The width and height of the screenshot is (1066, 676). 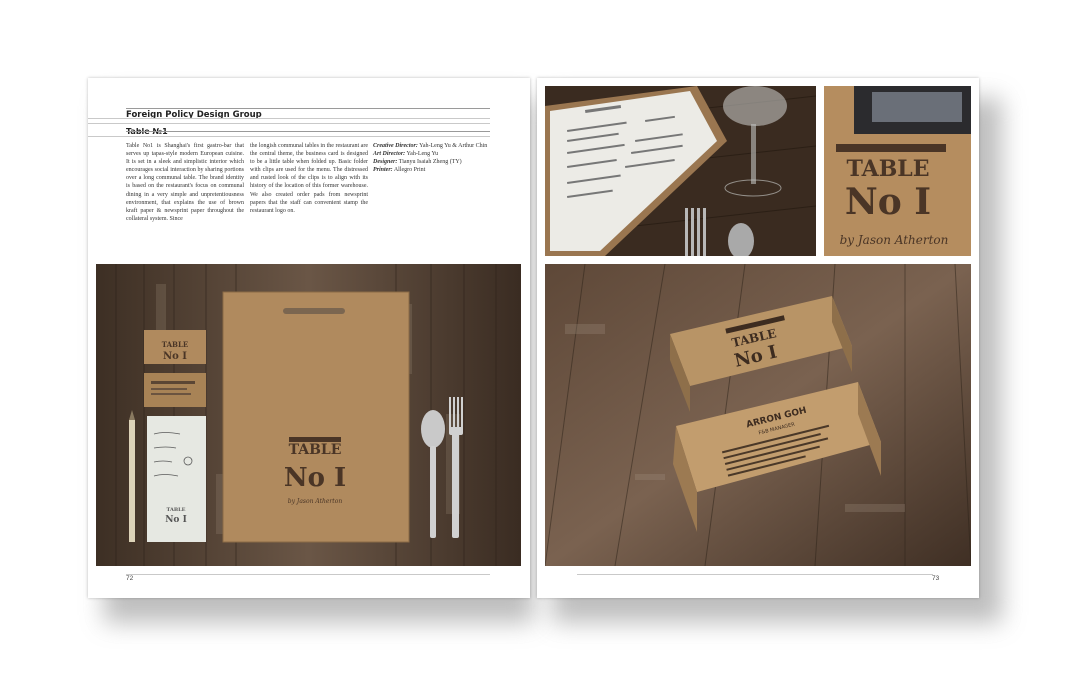 What do you see at coordinates (936, 578) in the screenshot?
I see `page-number-right: 73` at bounding box center [936, 578].